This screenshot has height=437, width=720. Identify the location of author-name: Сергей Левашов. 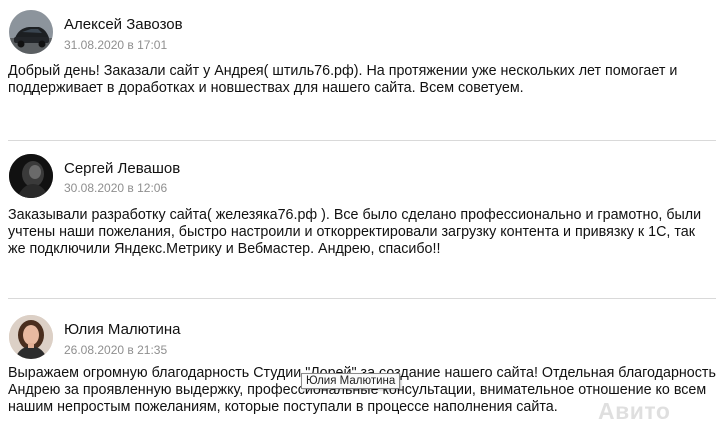
(122, 168).